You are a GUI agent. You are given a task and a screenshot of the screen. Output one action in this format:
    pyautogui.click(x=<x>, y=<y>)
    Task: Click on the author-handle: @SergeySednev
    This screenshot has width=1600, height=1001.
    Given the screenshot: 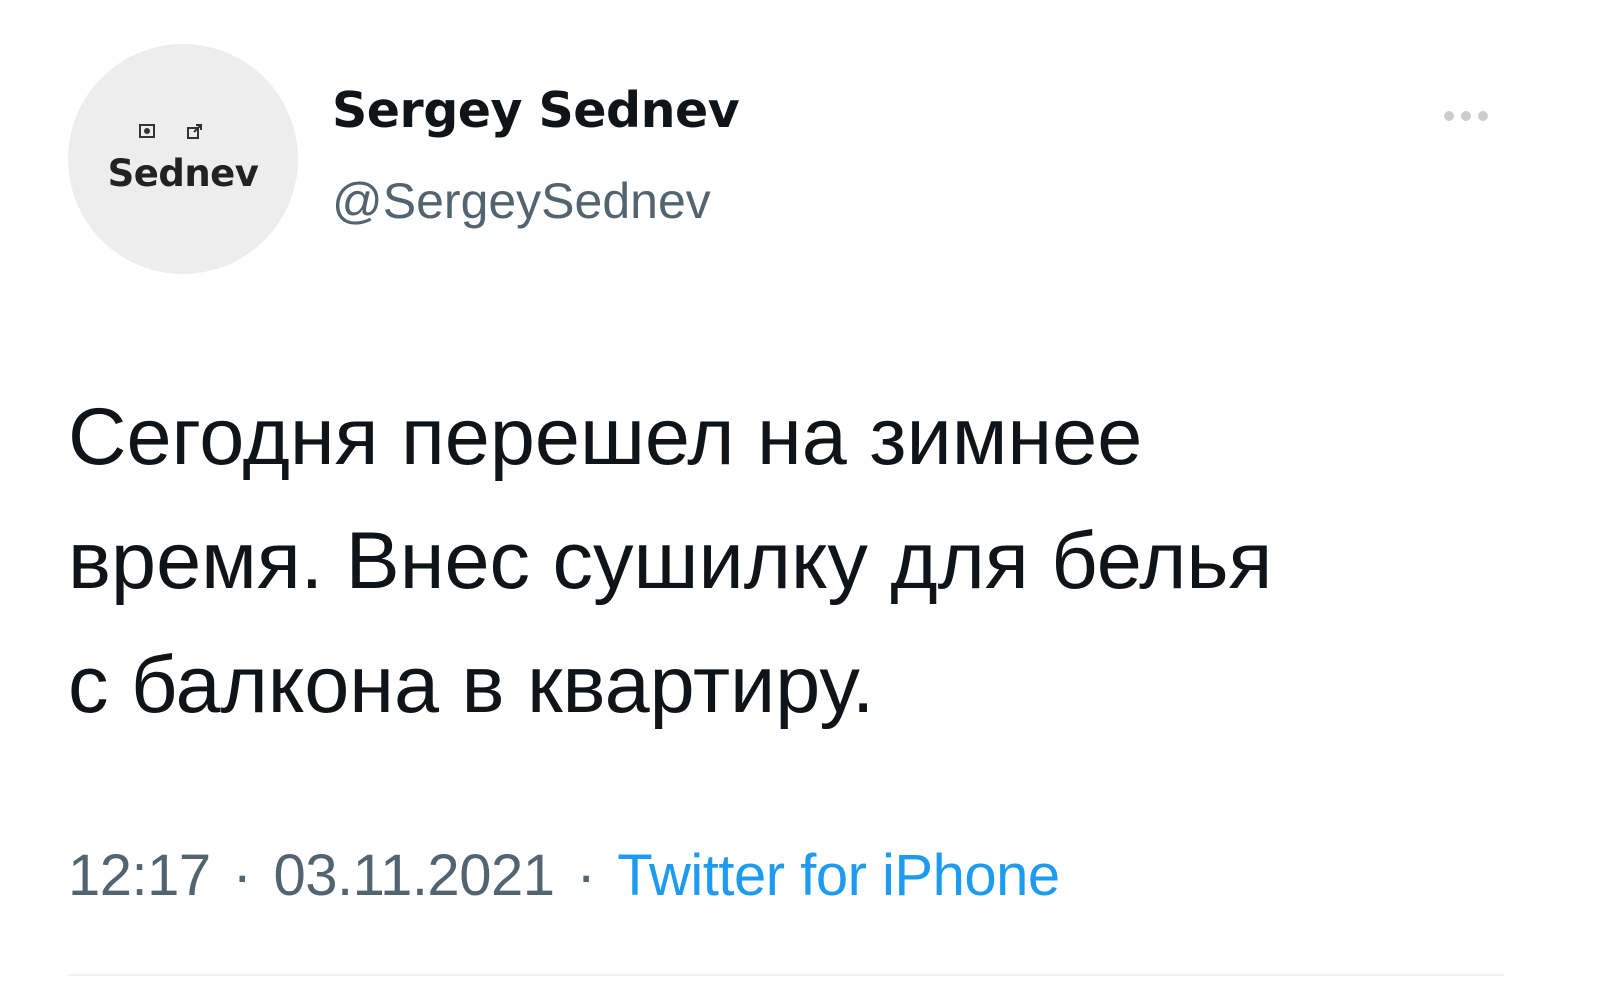 What is the action you would take?
    pyautogui.click(x=521, y=201)
    